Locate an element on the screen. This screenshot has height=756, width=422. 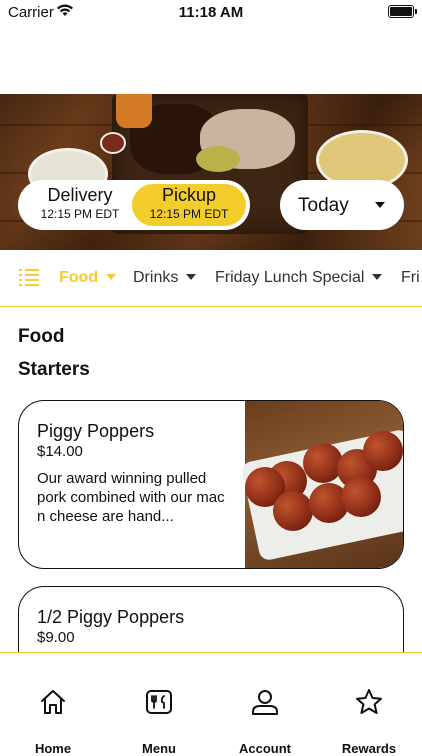
category-tab-label: Fri is located at coordinates (410, 277).